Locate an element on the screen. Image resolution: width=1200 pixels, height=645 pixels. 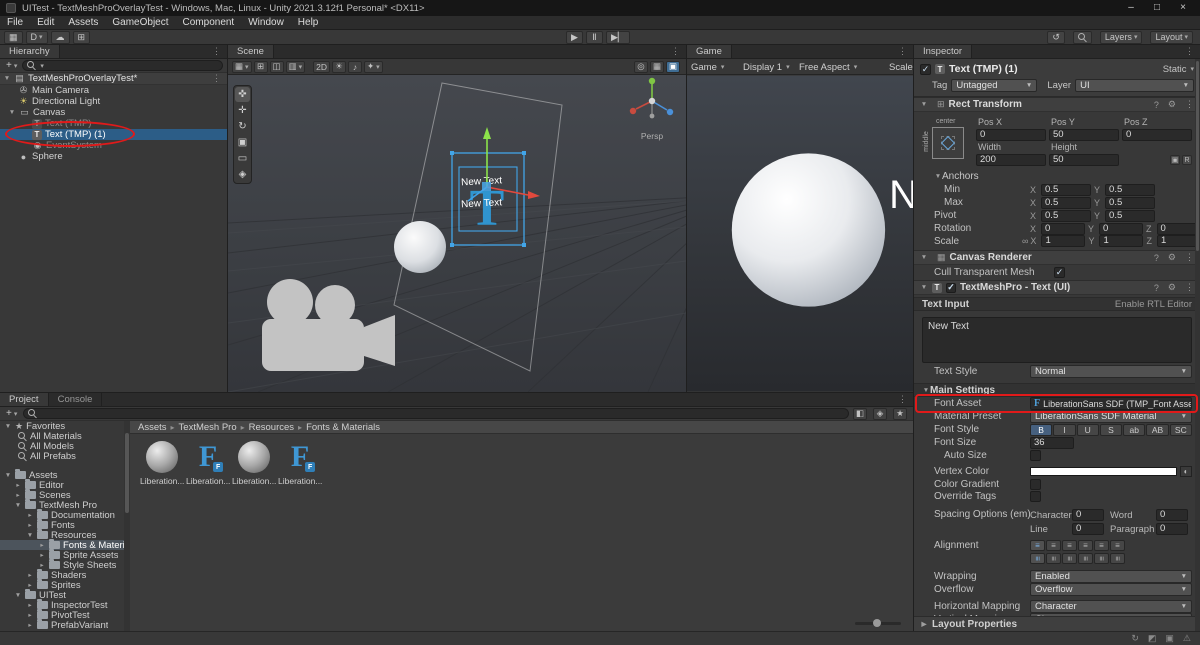
effects-dropdown-icon: ✦ ▾ is located at coordinates (373, 66).